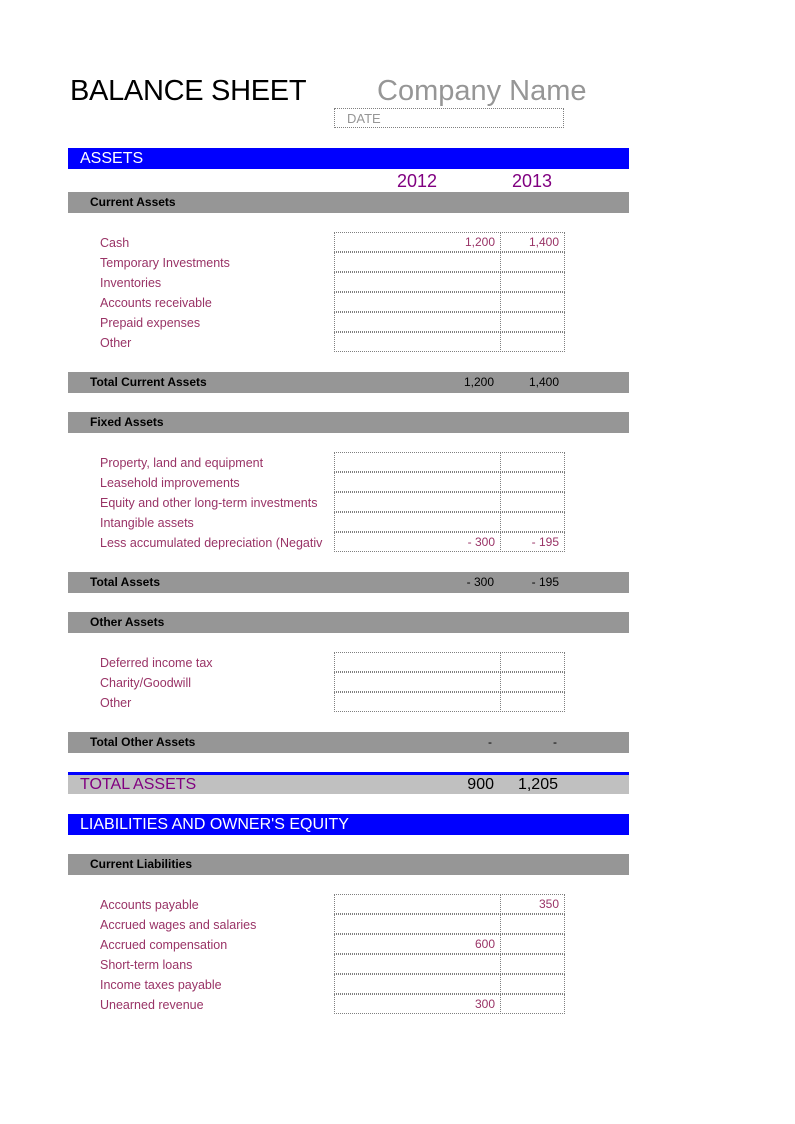 Image resolution: width=795 pixels, height=1124 pixels. Describe the element at coordinates (127, 422) in the screenshot. I see `section-label: Fixed Assets` at that location.